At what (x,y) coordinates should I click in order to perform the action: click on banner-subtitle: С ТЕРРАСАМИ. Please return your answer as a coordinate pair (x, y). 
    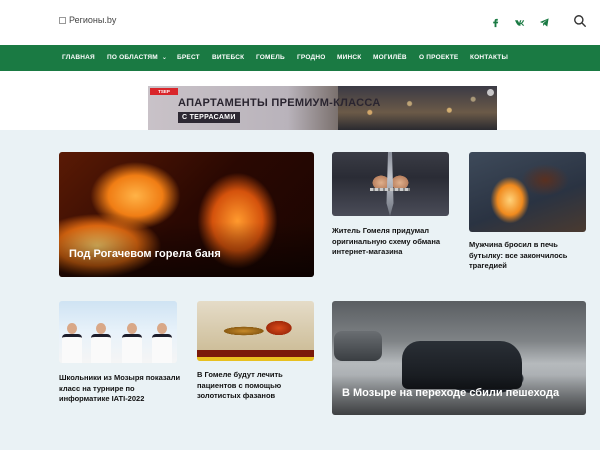
    Looking at the image, I should click on (209, 117).